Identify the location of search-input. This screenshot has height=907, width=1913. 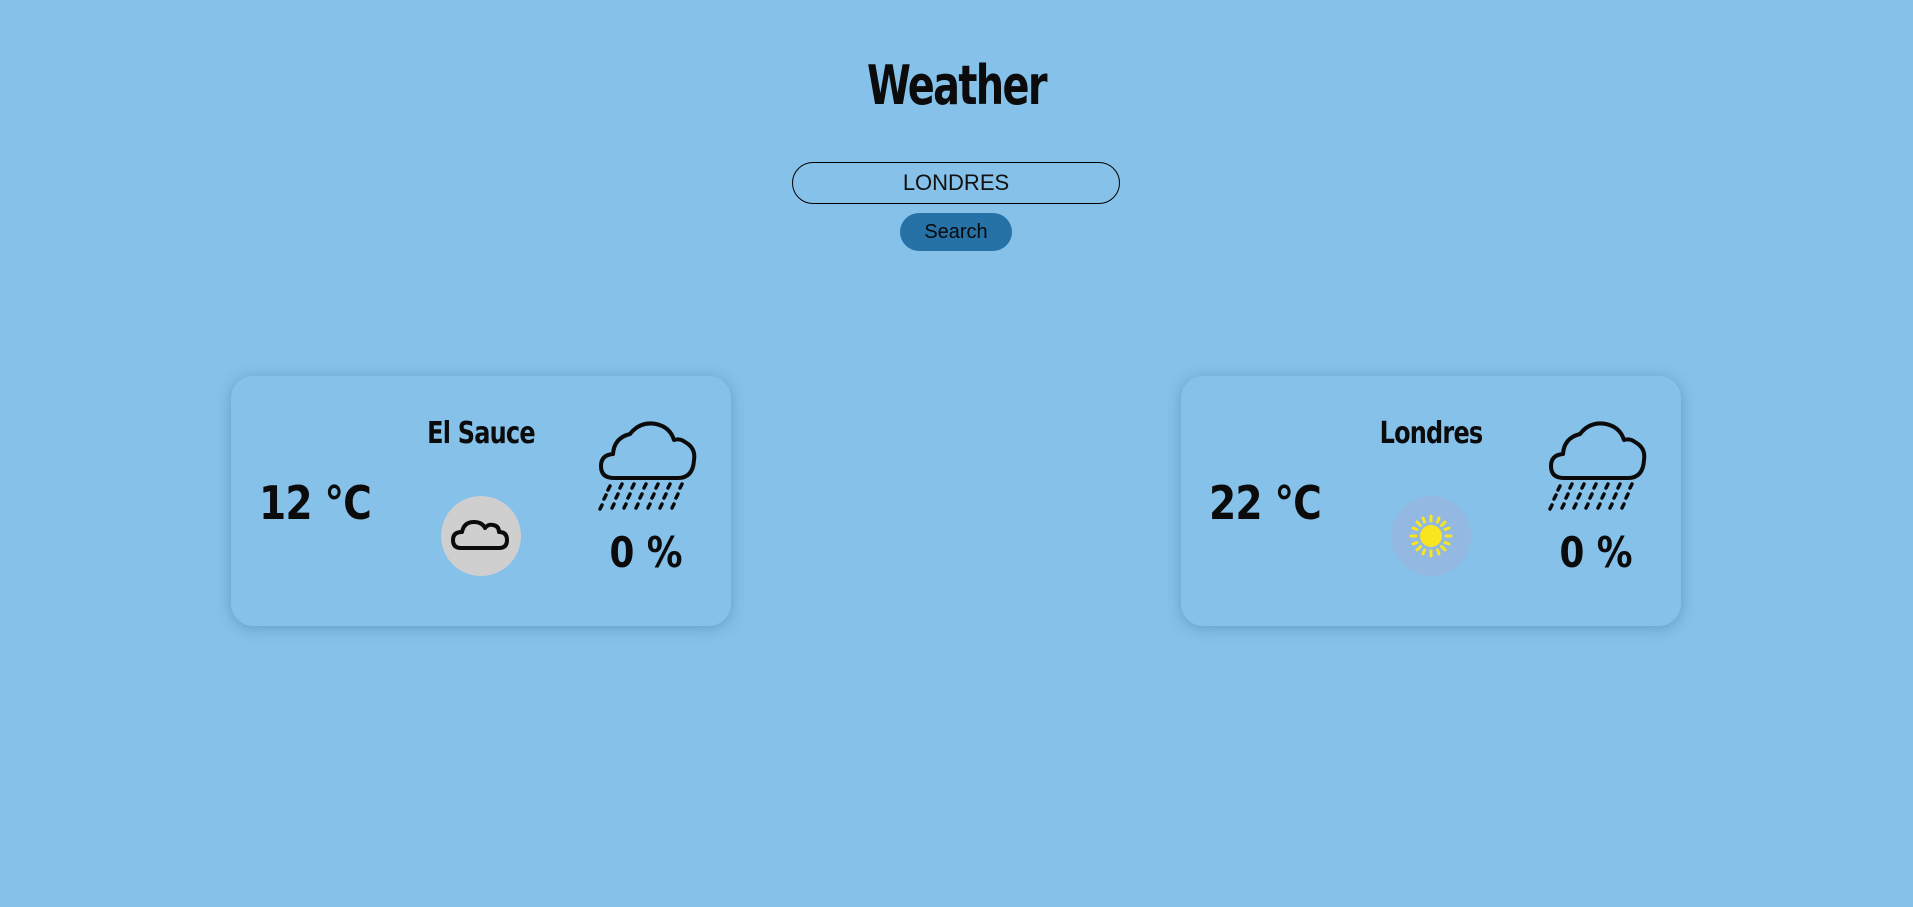
(956, 183).